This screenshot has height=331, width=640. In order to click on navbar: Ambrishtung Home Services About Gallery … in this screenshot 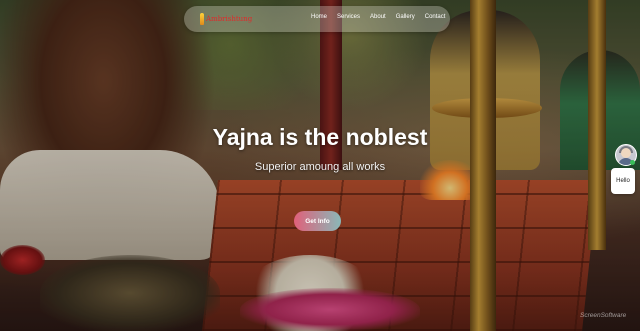, I will do `click(317, 19)`.